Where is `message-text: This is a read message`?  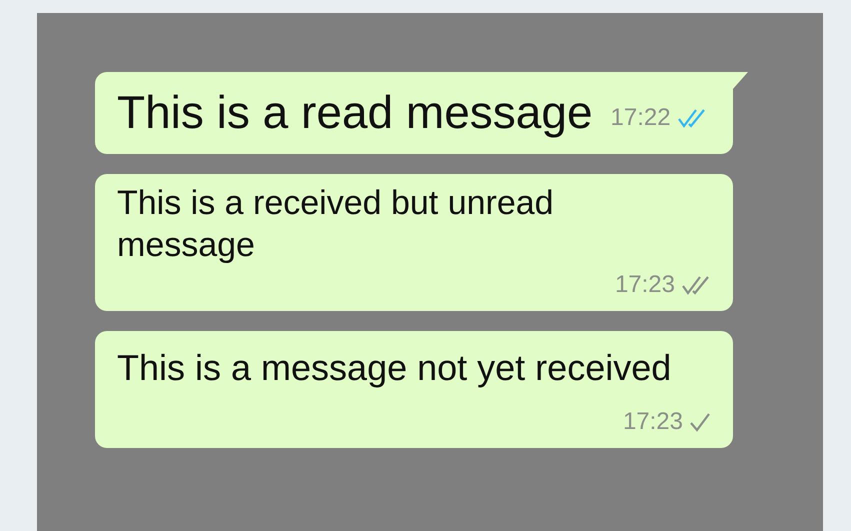
message-text: This is a read message is located at coordinates (355, 112).